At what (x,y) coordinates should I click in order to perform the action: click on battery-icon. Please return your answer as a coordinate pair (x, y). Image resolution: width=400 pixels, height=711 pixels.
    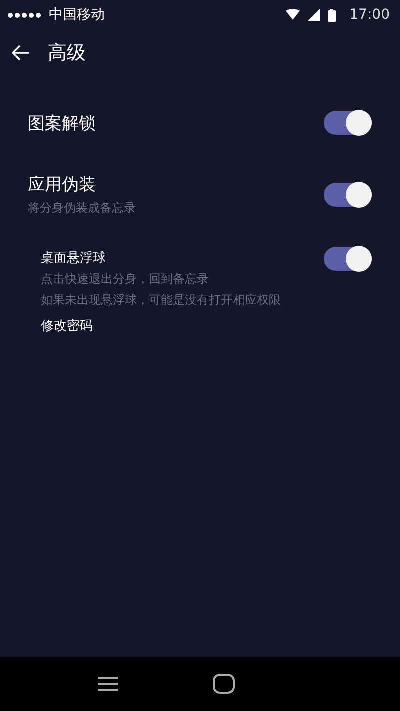
    Looking at the image, I should click on (332, 15).